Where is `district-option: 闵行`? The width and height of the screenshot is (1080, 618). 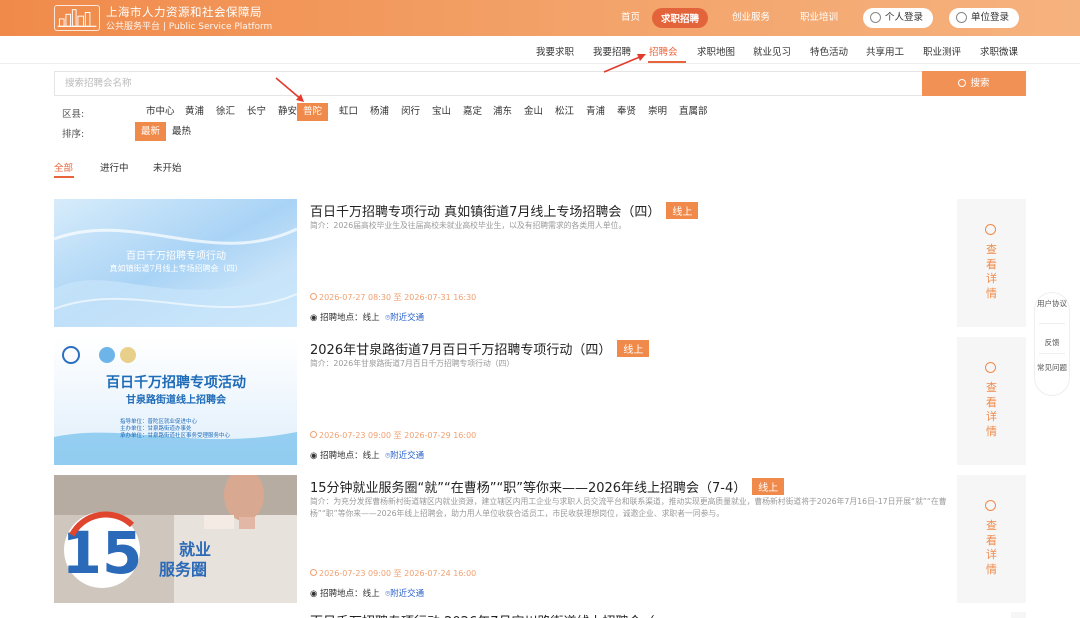 district-option: 闵行 is located at coordinates (410, 112).